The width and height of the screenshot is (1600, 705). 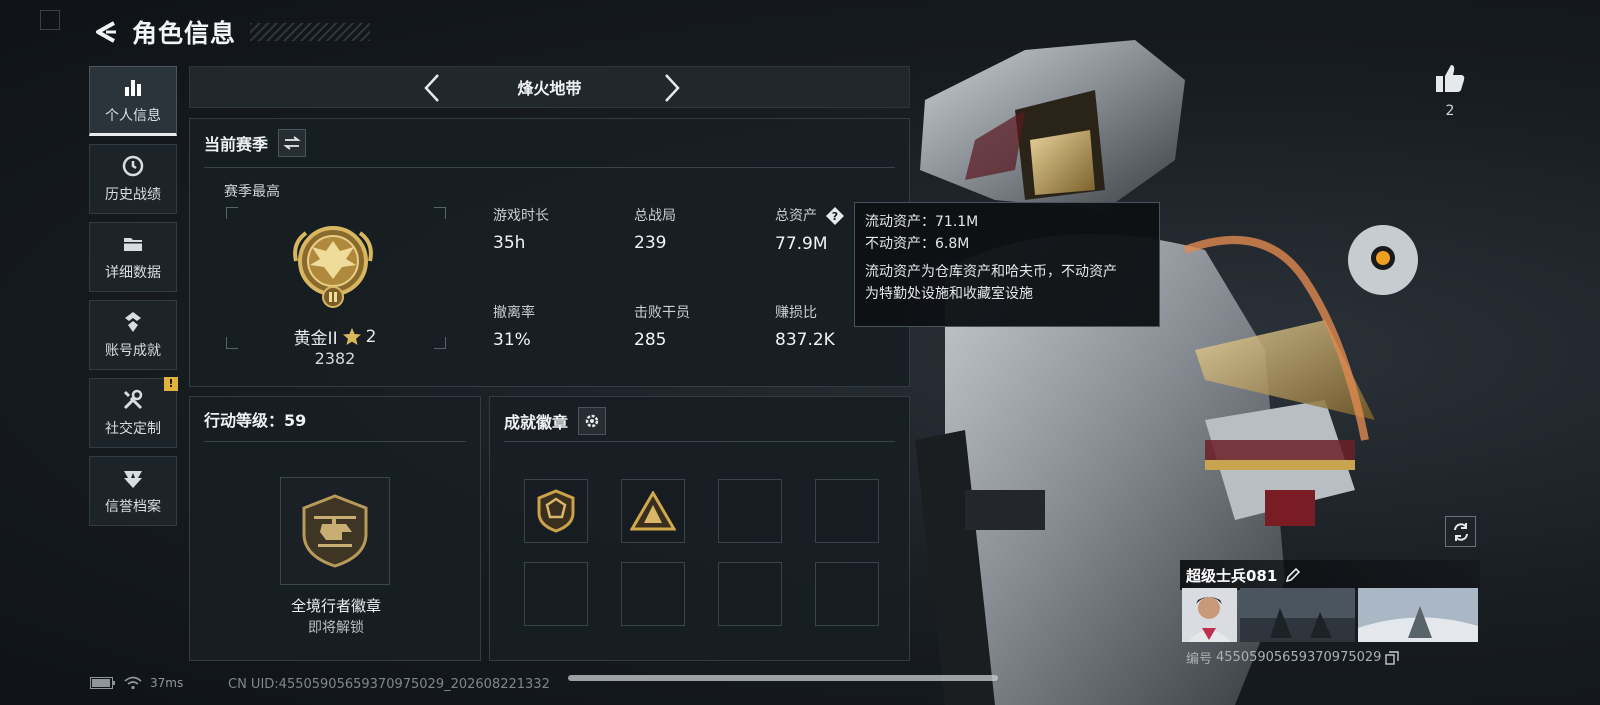 I want to click on level-panel-header: 行动等级：59, so click(x=255, y=419).